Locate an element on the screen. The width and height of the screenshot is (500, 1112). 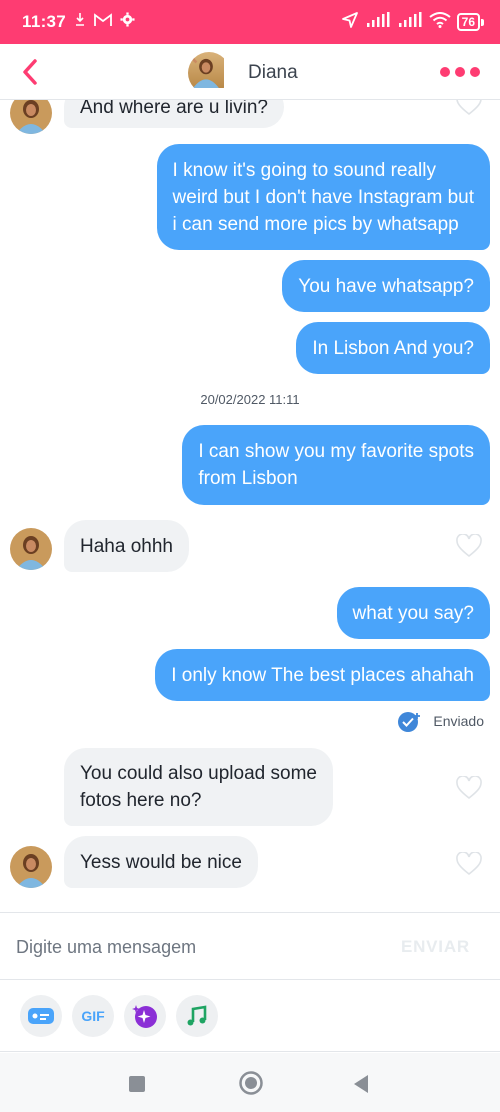
more-options-button is located at coordinates (460, 72).